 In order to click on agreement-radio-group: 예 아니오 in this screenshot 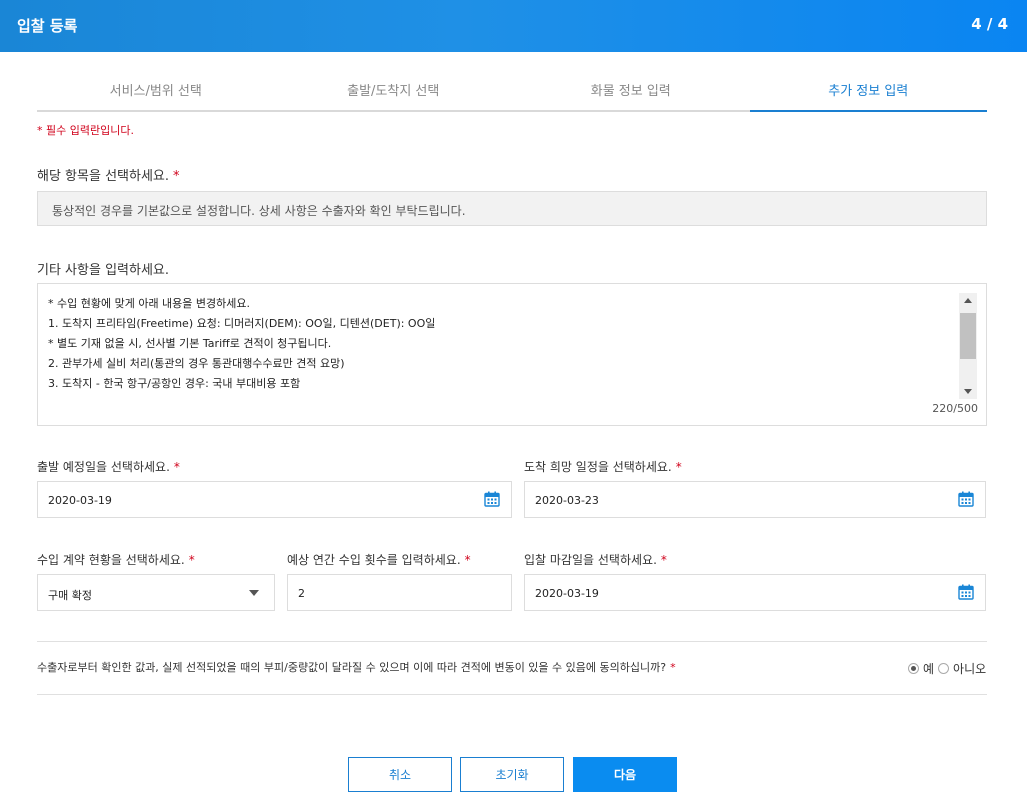, I will do `click(949, 668)`.